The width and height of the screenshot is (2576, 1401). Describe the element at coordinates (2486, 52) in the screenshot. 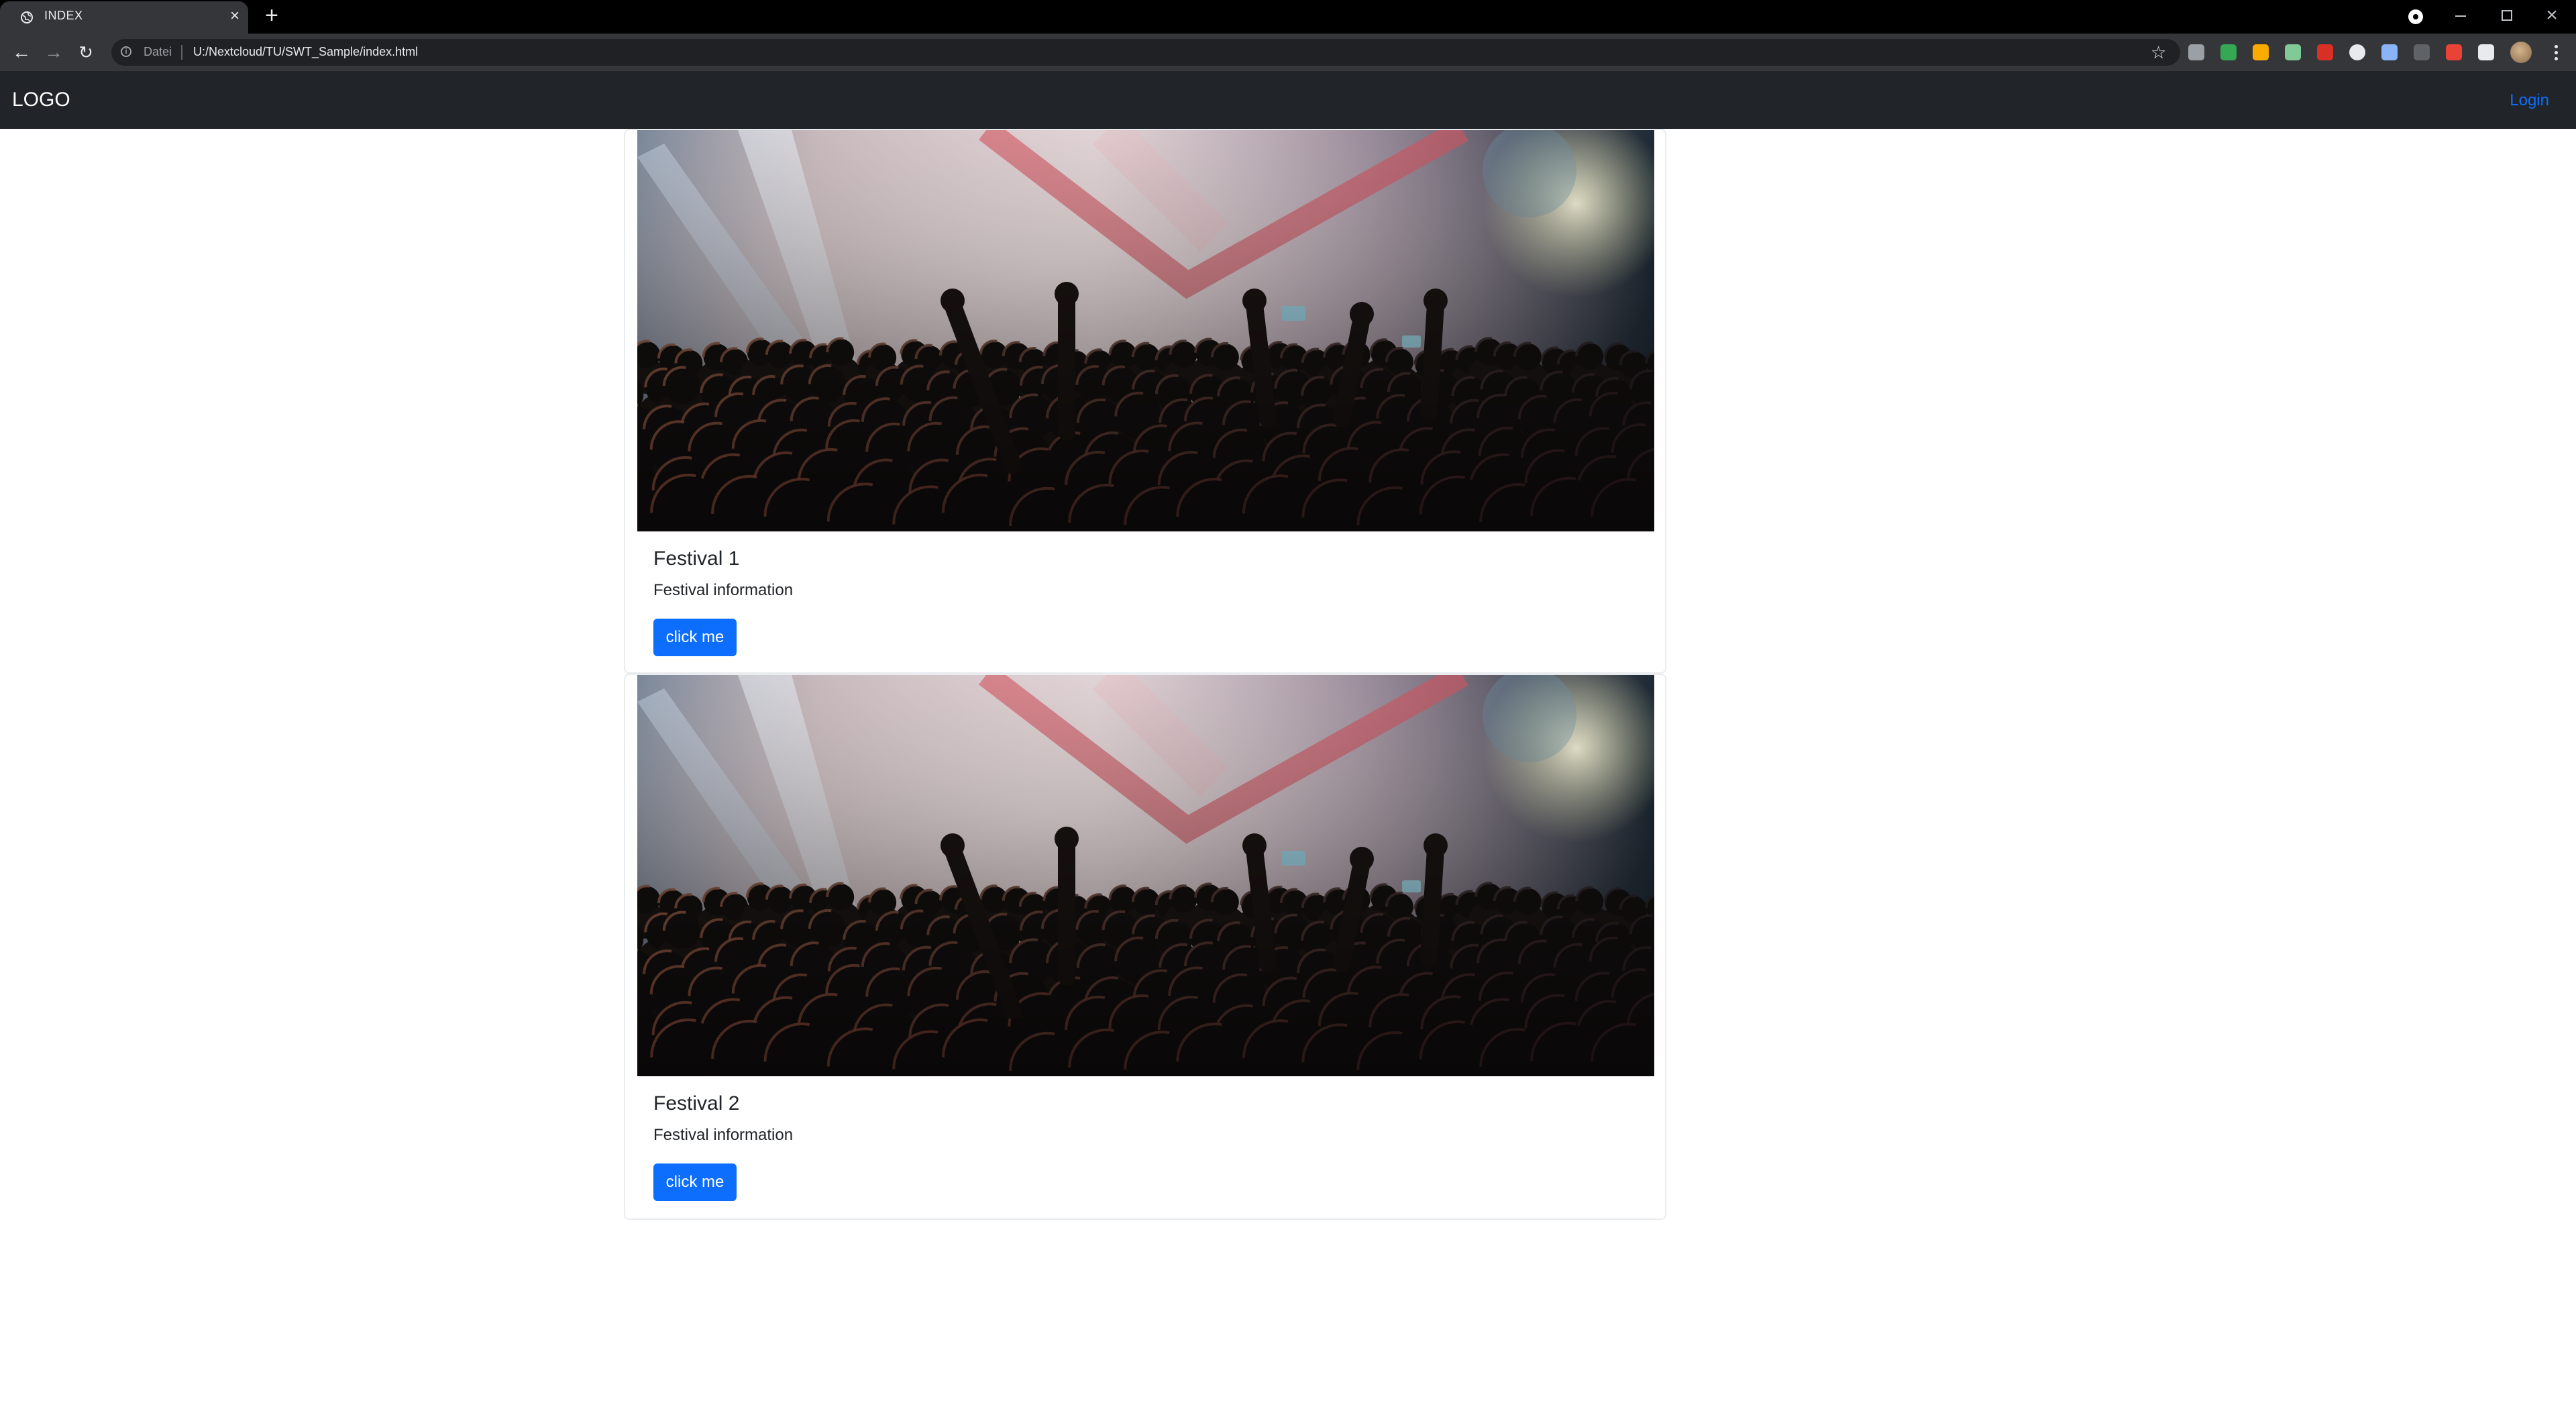

I see `puzzle-extensions-icon` at that location.